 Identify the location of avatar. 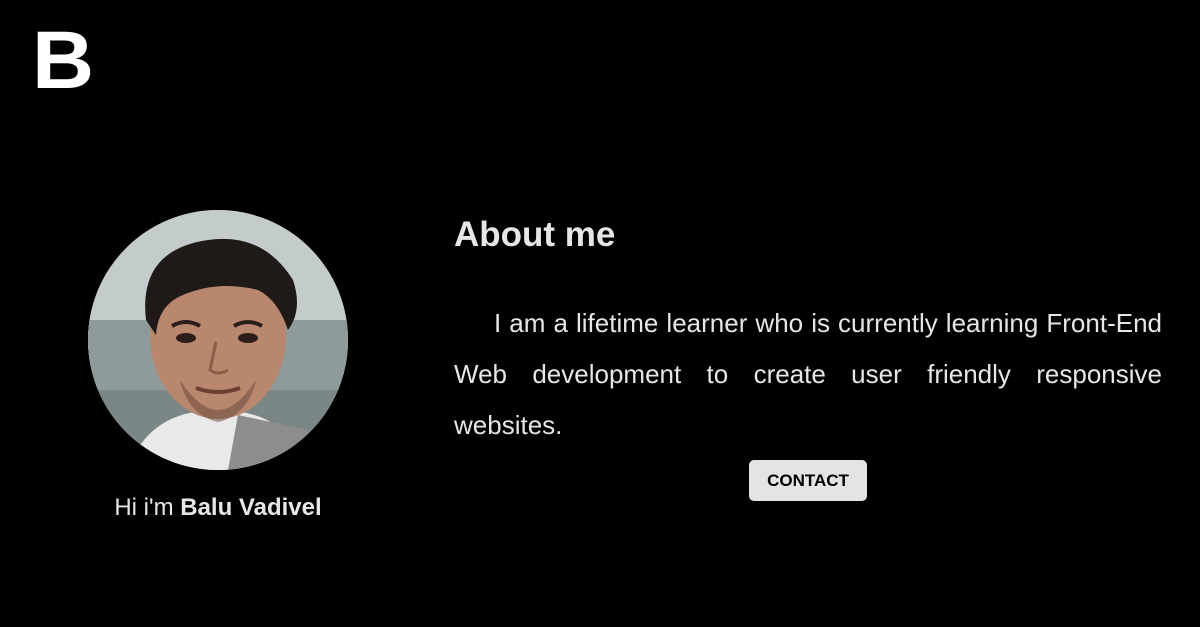
(218, 340).